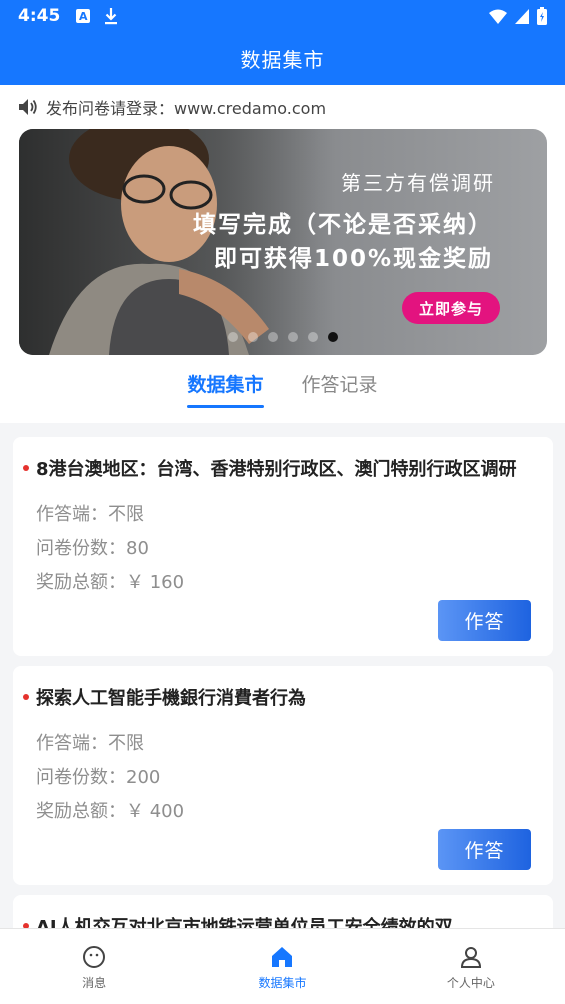 The image size is (565, 1004). Describe the element at coordinates (522, 16) in the screenshot. I see `cellular-signal-icon` at that location.